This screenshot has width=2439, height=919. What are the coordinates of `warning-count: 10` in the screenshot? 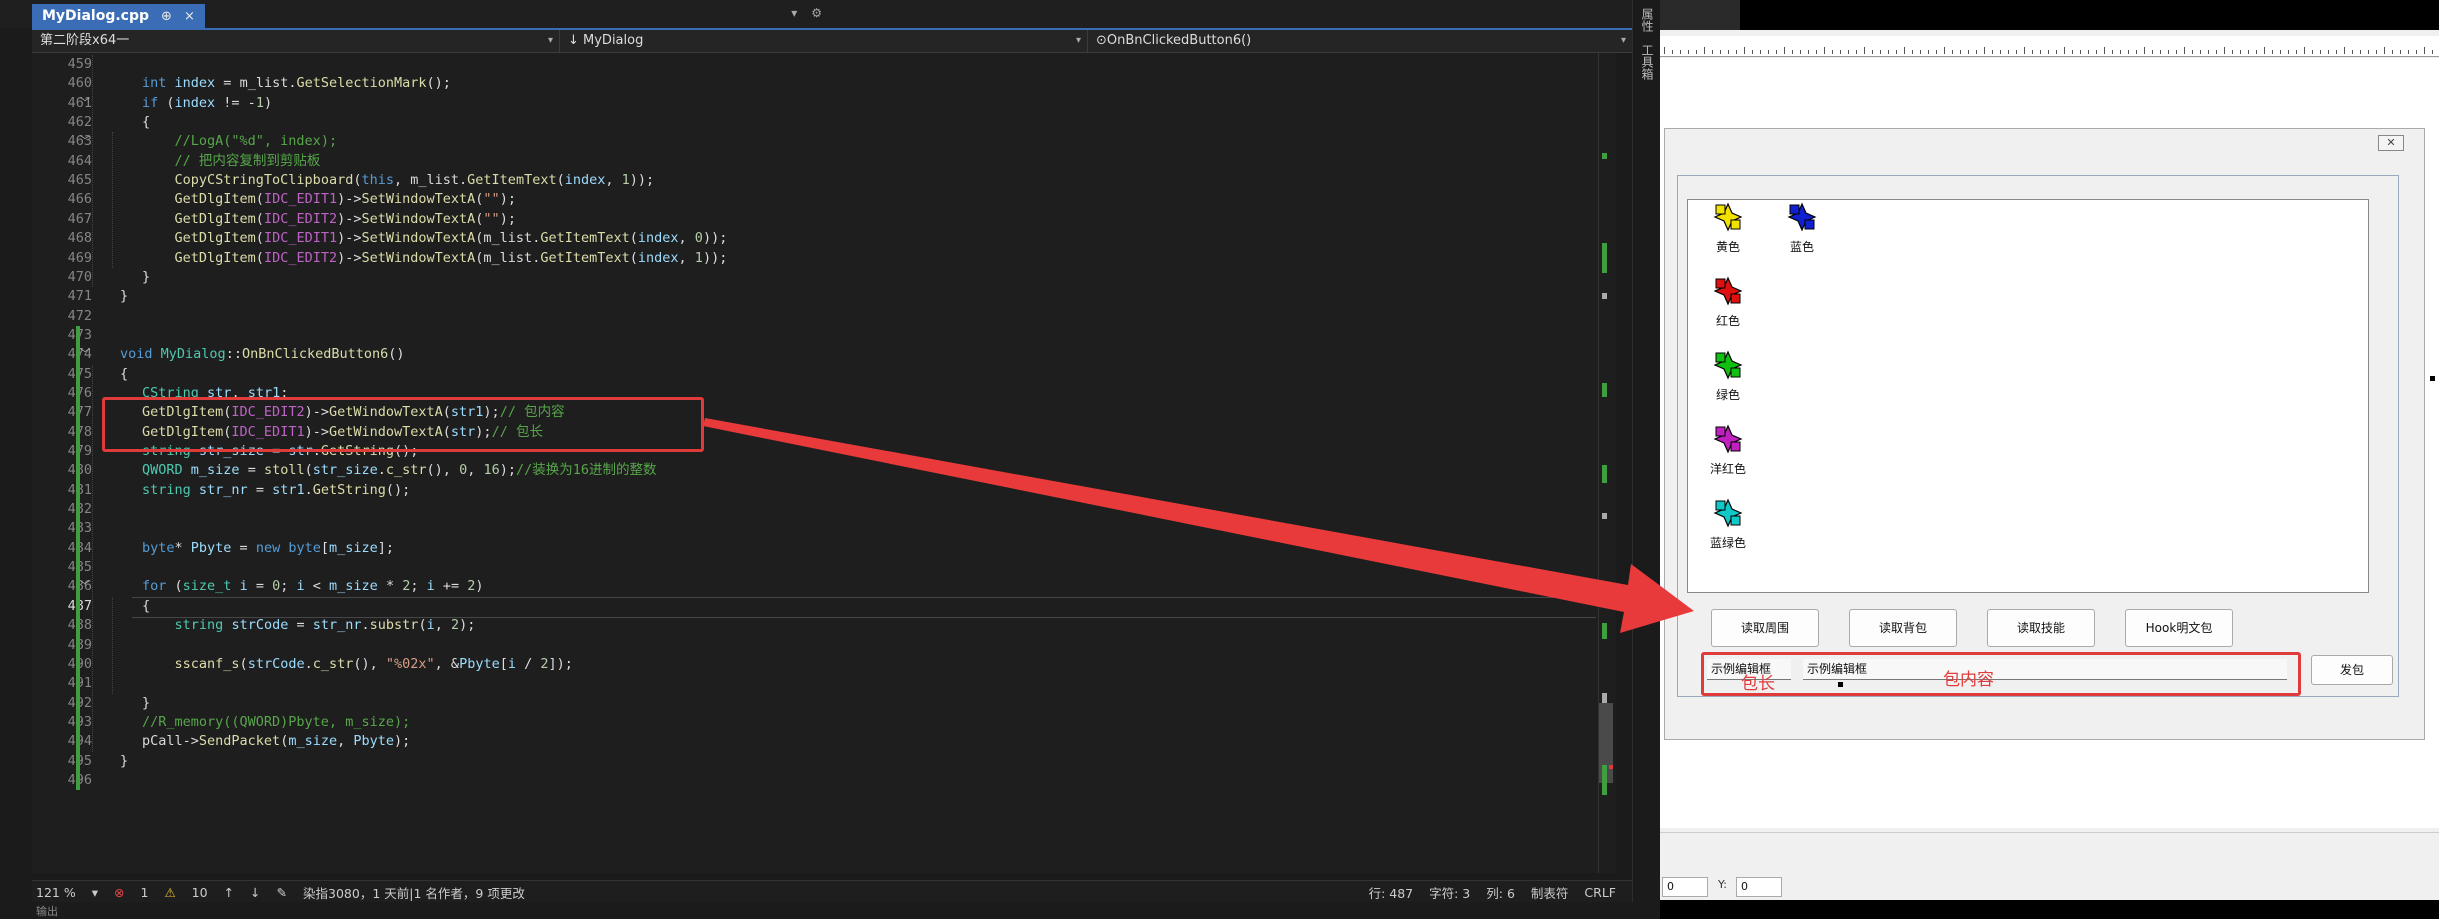 It's located at (200, 892).